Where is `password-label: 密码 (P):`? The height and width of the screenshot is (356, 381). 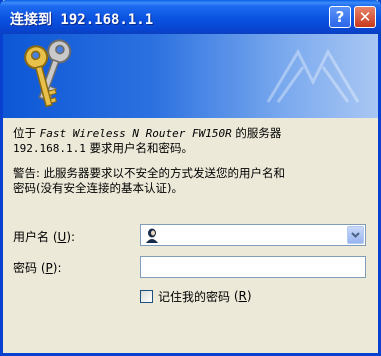 password-label: 密码 (P): is located at coordinates (37, 268).